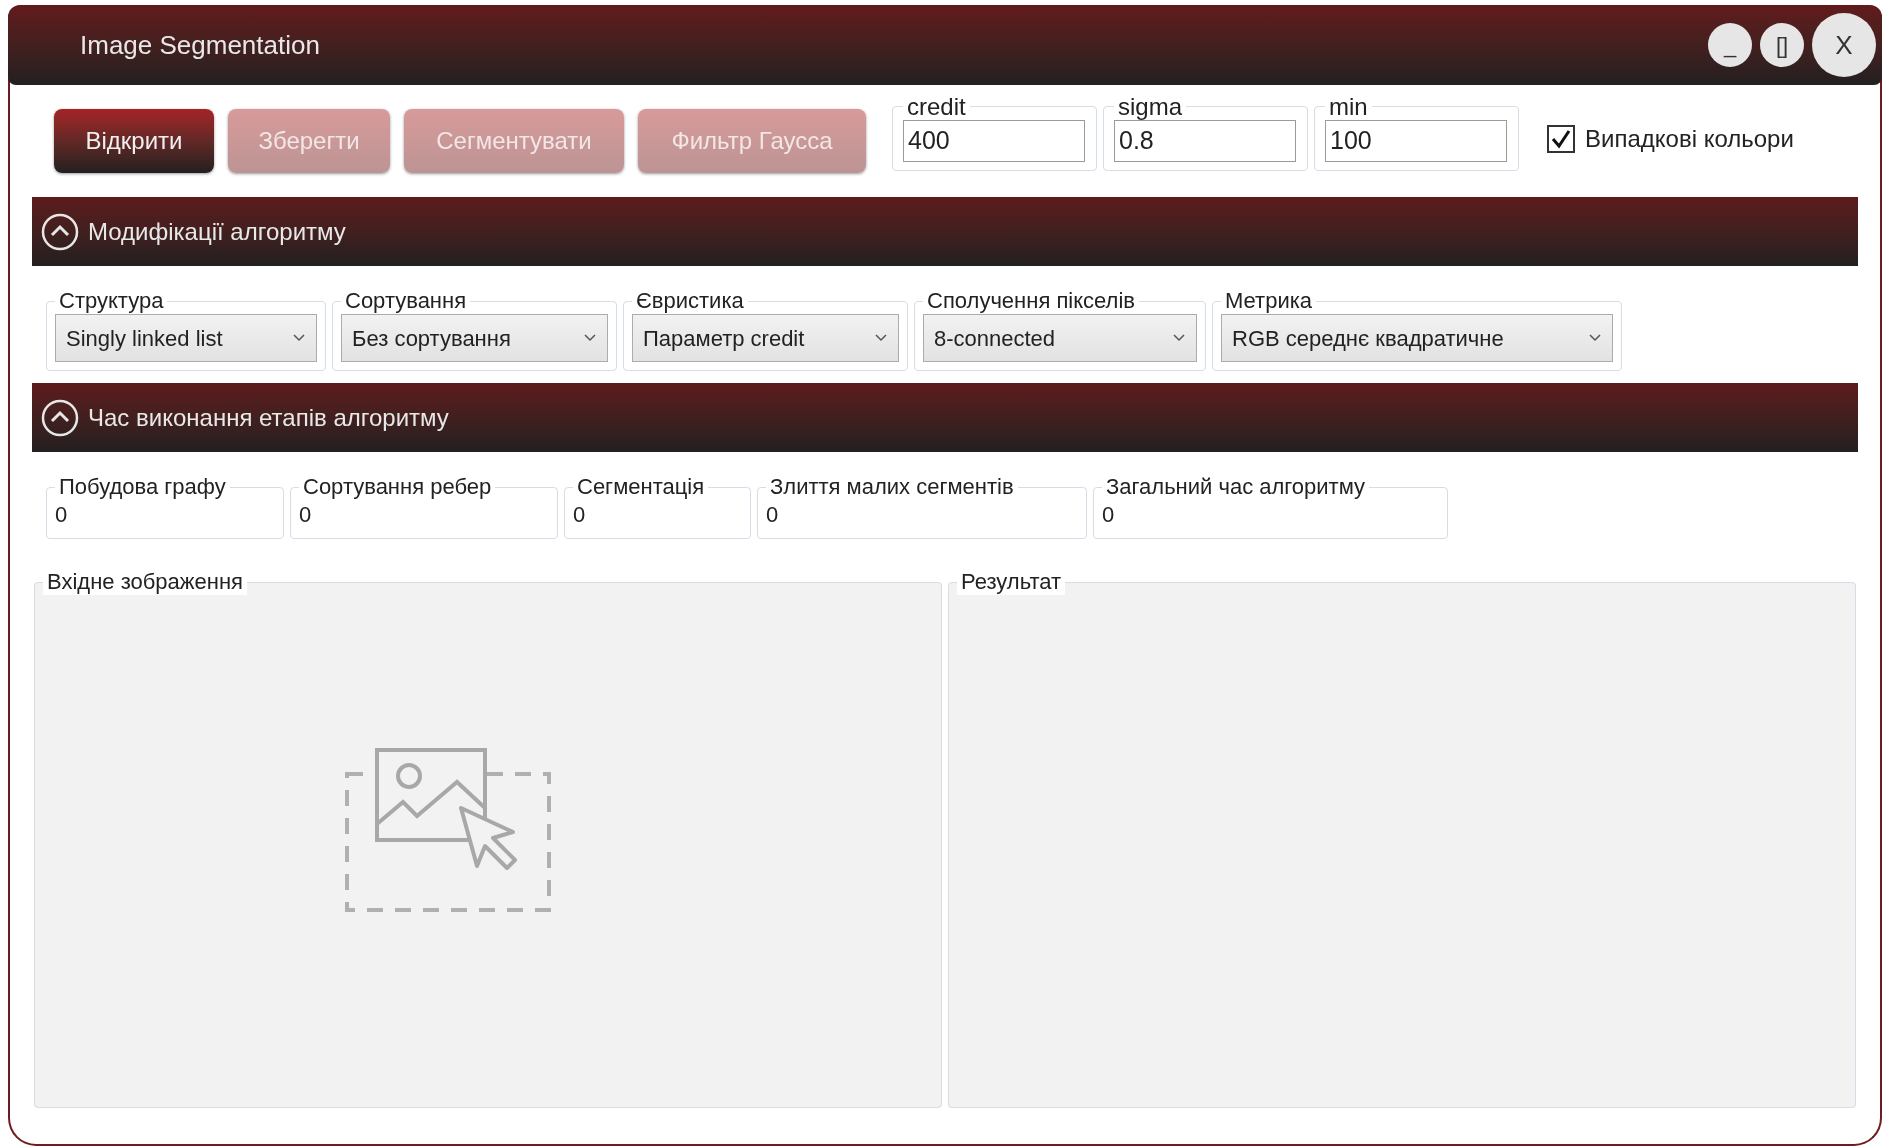 This screenshot has width=1890, height=1146. I want to click on field-label: Злиття малих сегментів, so click(892, 487).